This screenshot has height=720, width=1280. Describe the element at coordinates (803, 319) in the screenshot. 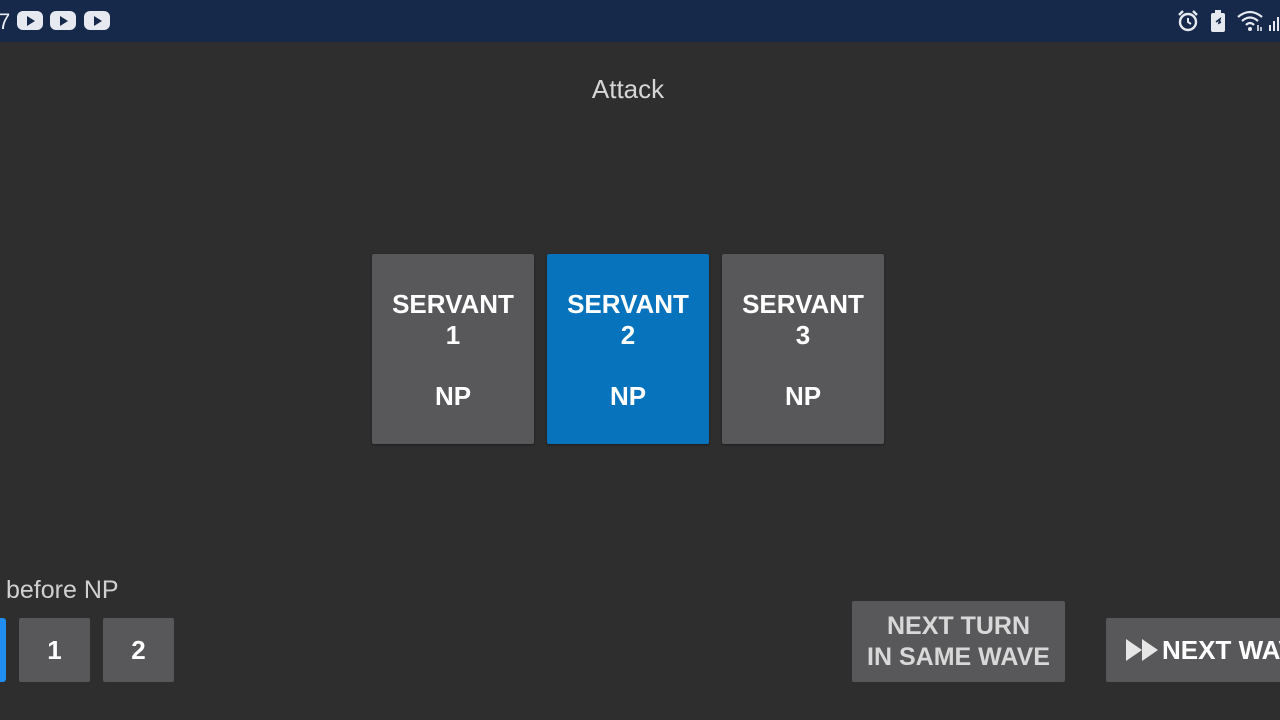

I see `servant-label: SERVANT 3` at that location.